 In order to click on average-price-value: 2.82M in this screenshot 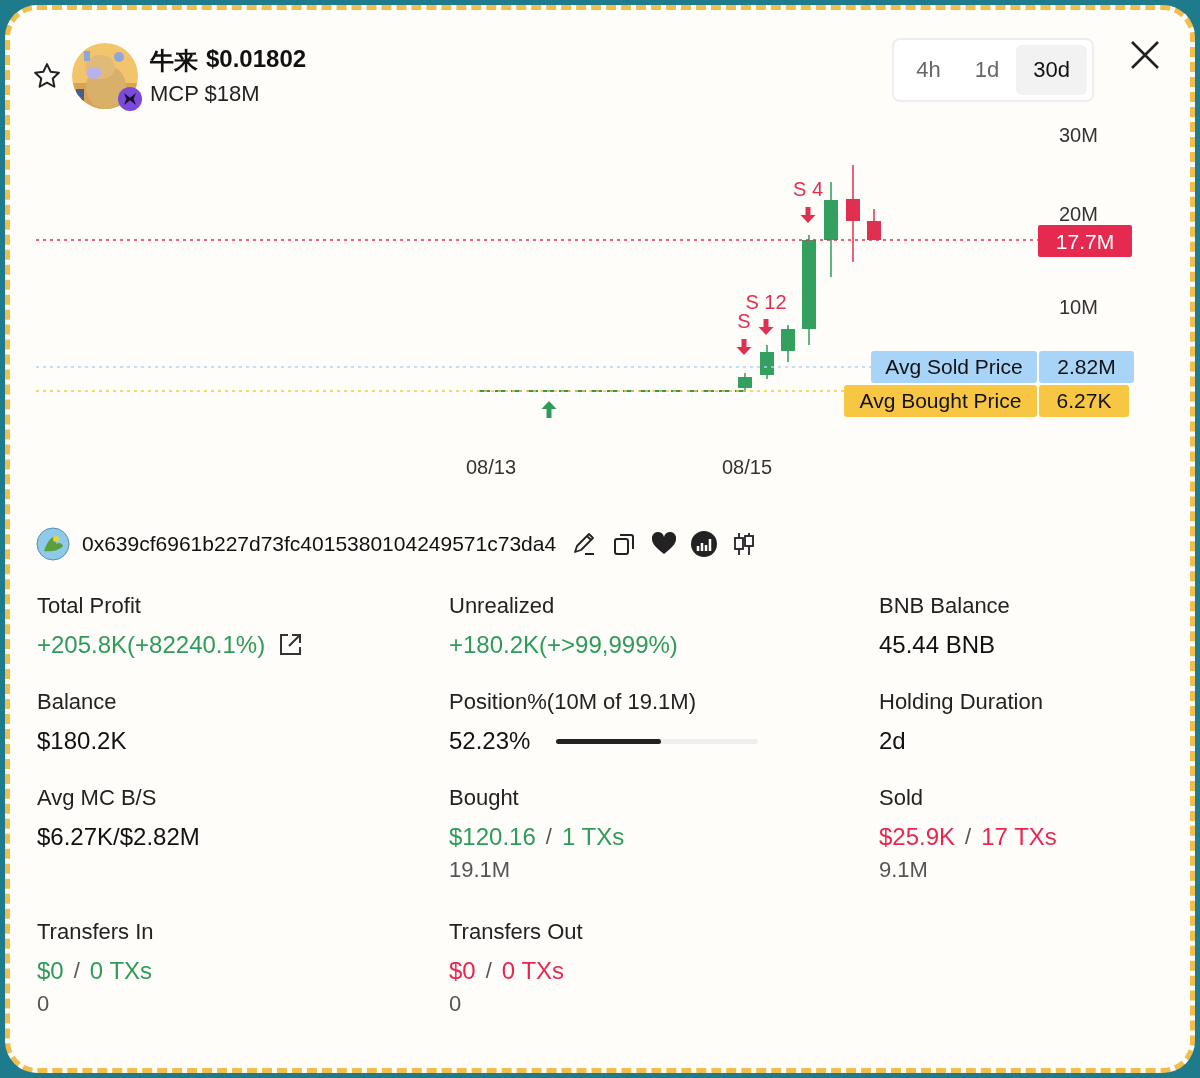, I will do `click(1086, 367)`.